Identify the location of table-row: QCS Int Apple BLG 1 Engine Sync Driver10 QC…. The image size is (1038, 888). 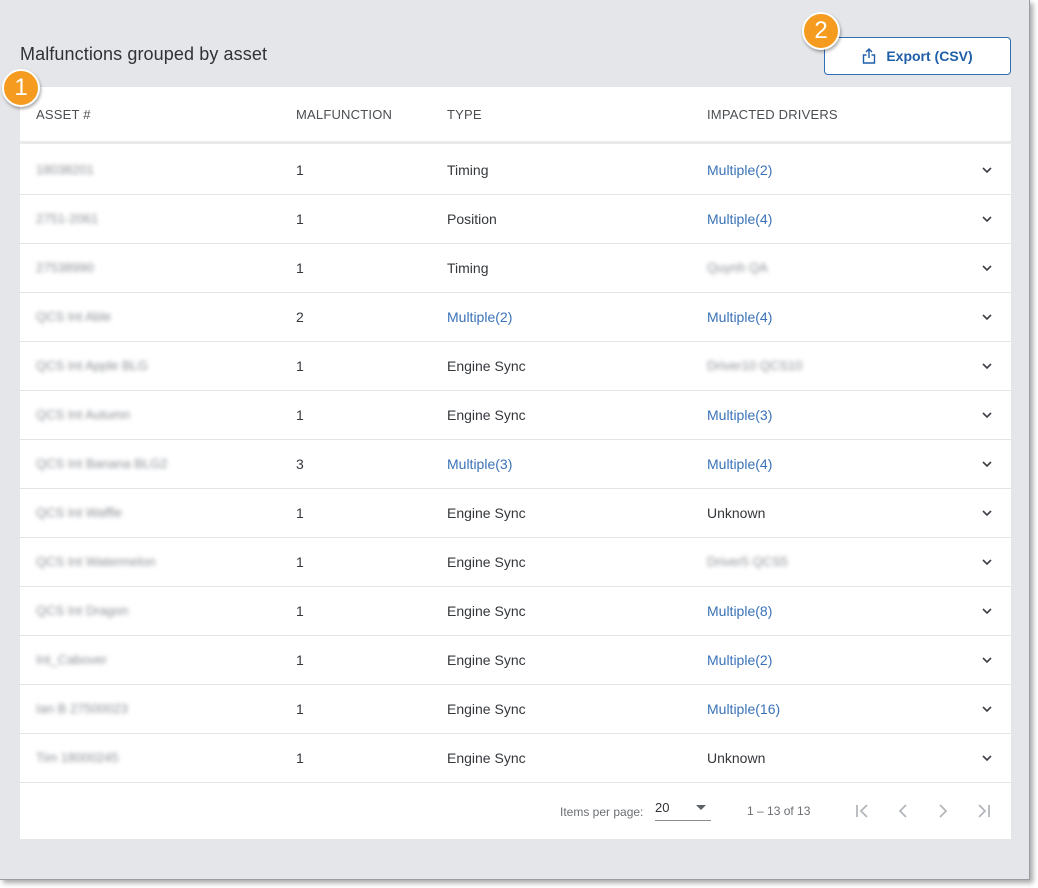
(515, 366).